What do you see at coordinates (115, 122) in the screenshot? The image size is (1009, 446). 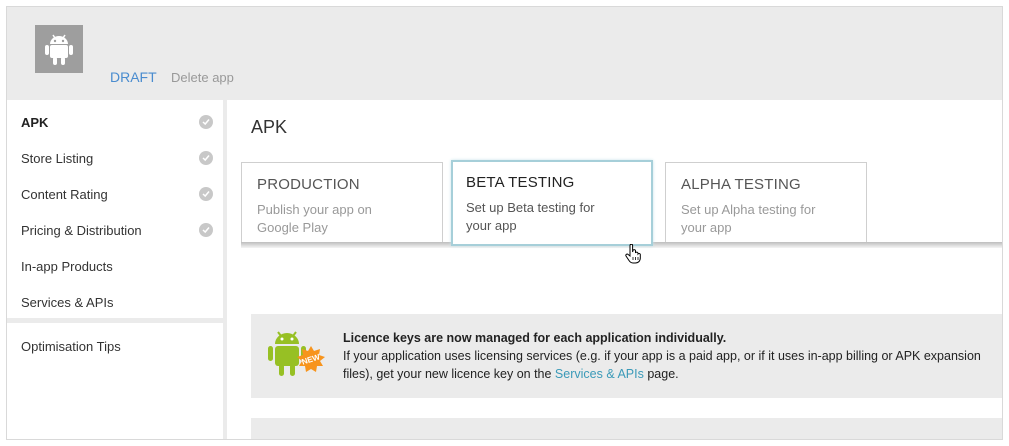 I see `sidebar-item-apk: APK` at bounding box center [115, 122].